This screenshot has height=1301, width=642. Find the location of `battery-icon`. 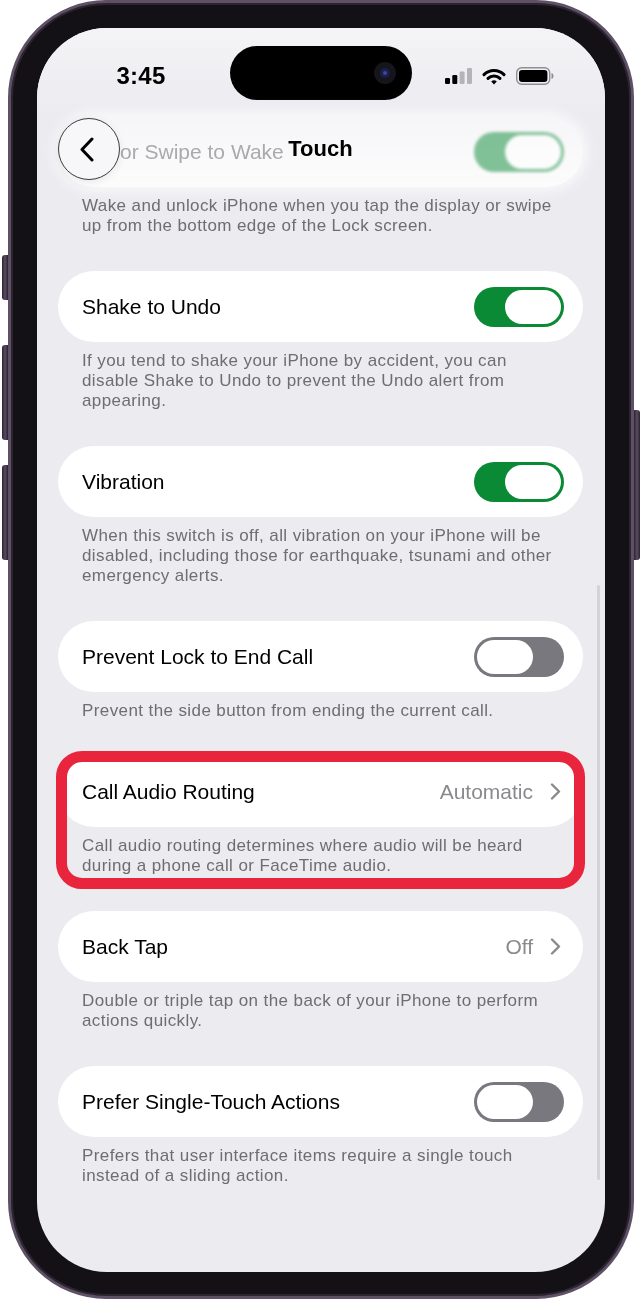

battery-icon is located at coordinates (535, 76).